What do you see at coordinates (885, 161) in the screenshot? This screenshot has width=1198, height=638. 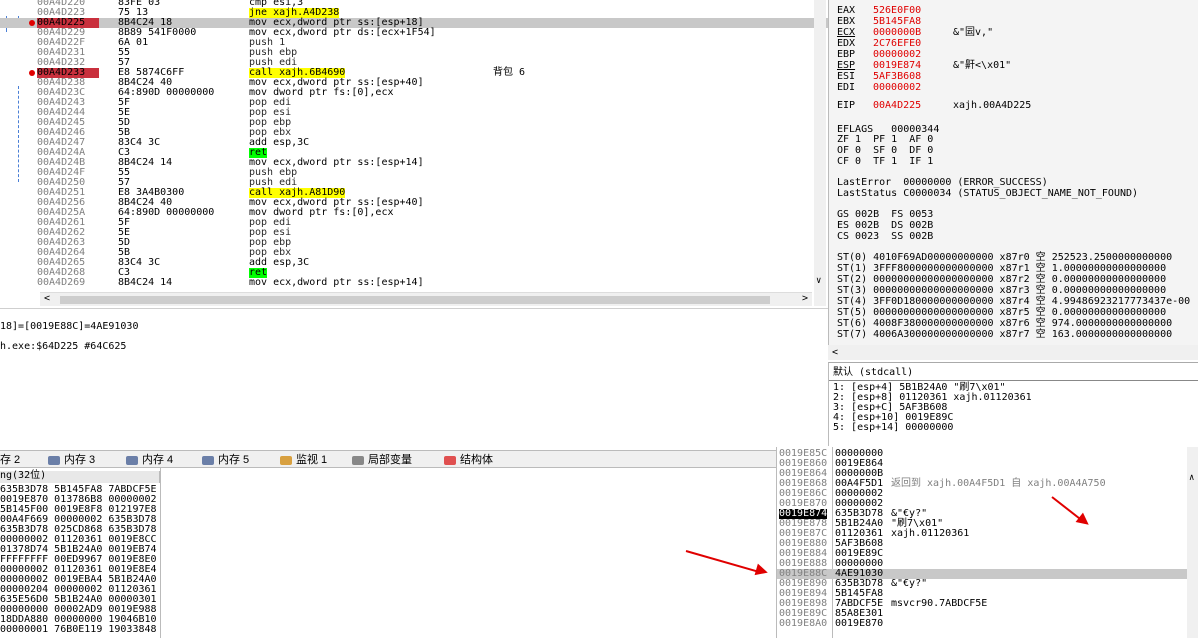 I see `flag-row: CF 0 TF 1 IF 1` at bounding box center [885, 161].